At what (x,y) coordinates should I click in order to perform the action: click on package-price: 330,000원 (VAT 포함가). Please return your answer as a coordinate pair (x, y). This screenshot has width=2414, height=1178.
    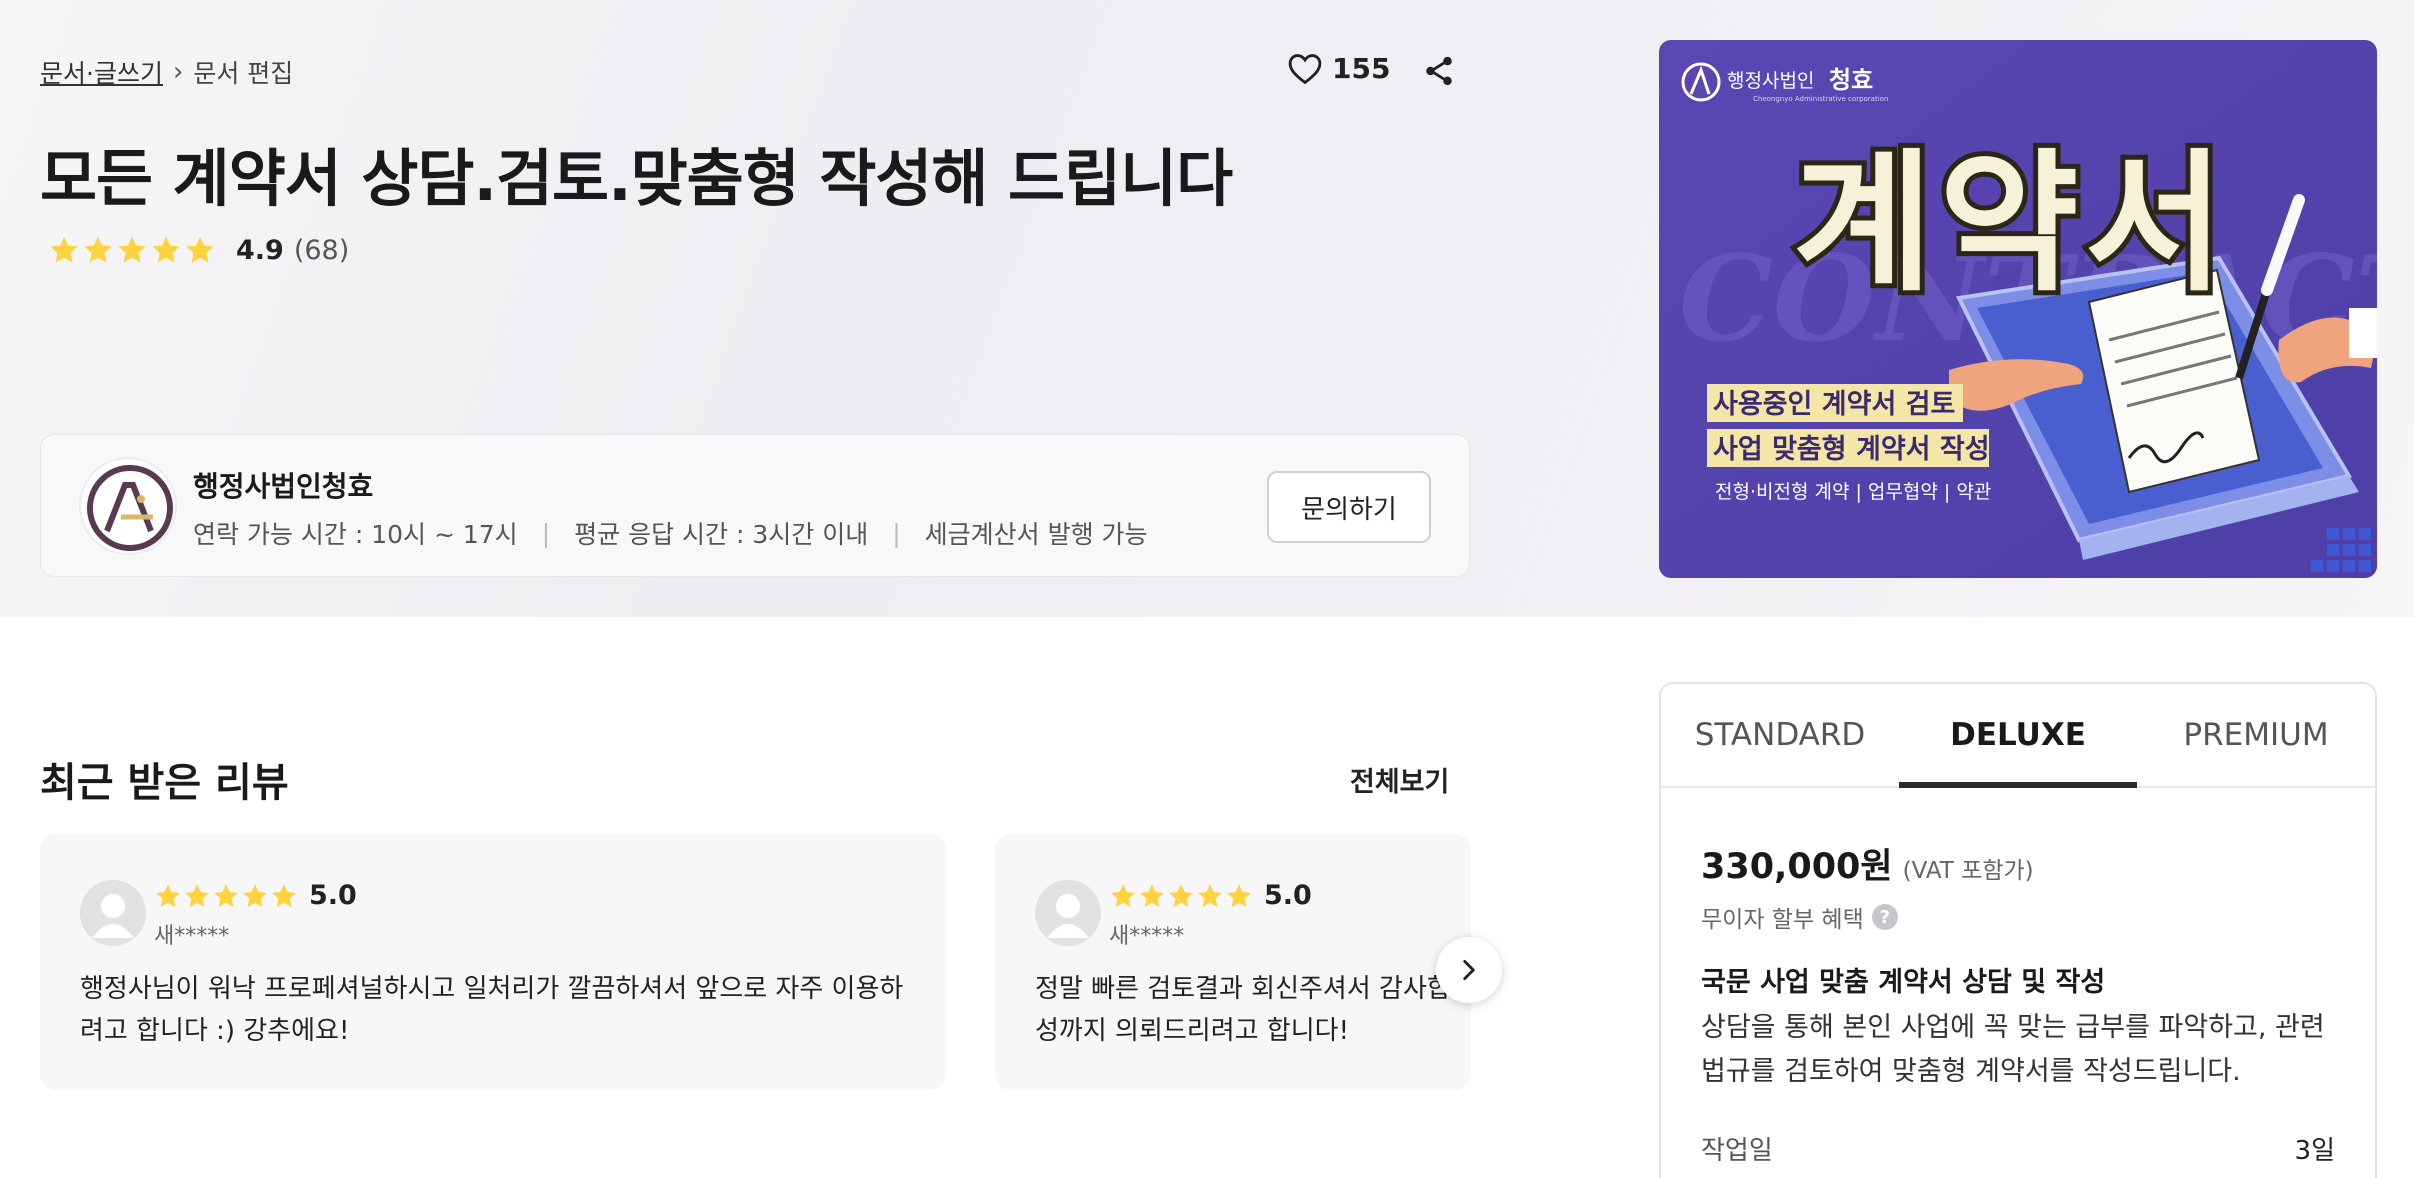
    Looking at the image, I should click on (1867, 863).